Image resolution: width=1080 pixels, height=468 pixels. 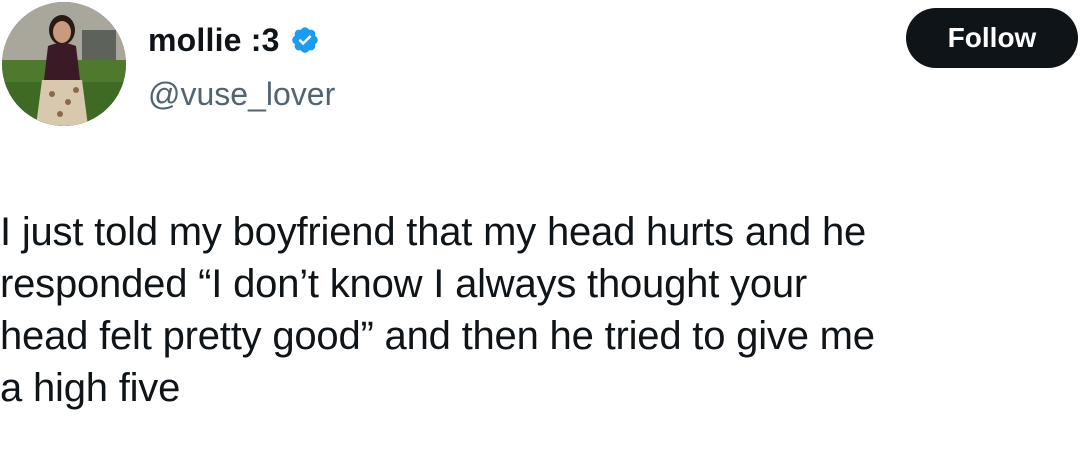 I want to click on verified-badge-icon, so click(x=305, y=40).